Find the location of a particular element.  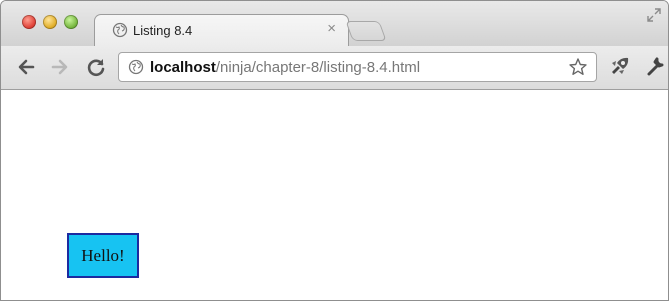

extension-icon is located at coordinates (620, 66).